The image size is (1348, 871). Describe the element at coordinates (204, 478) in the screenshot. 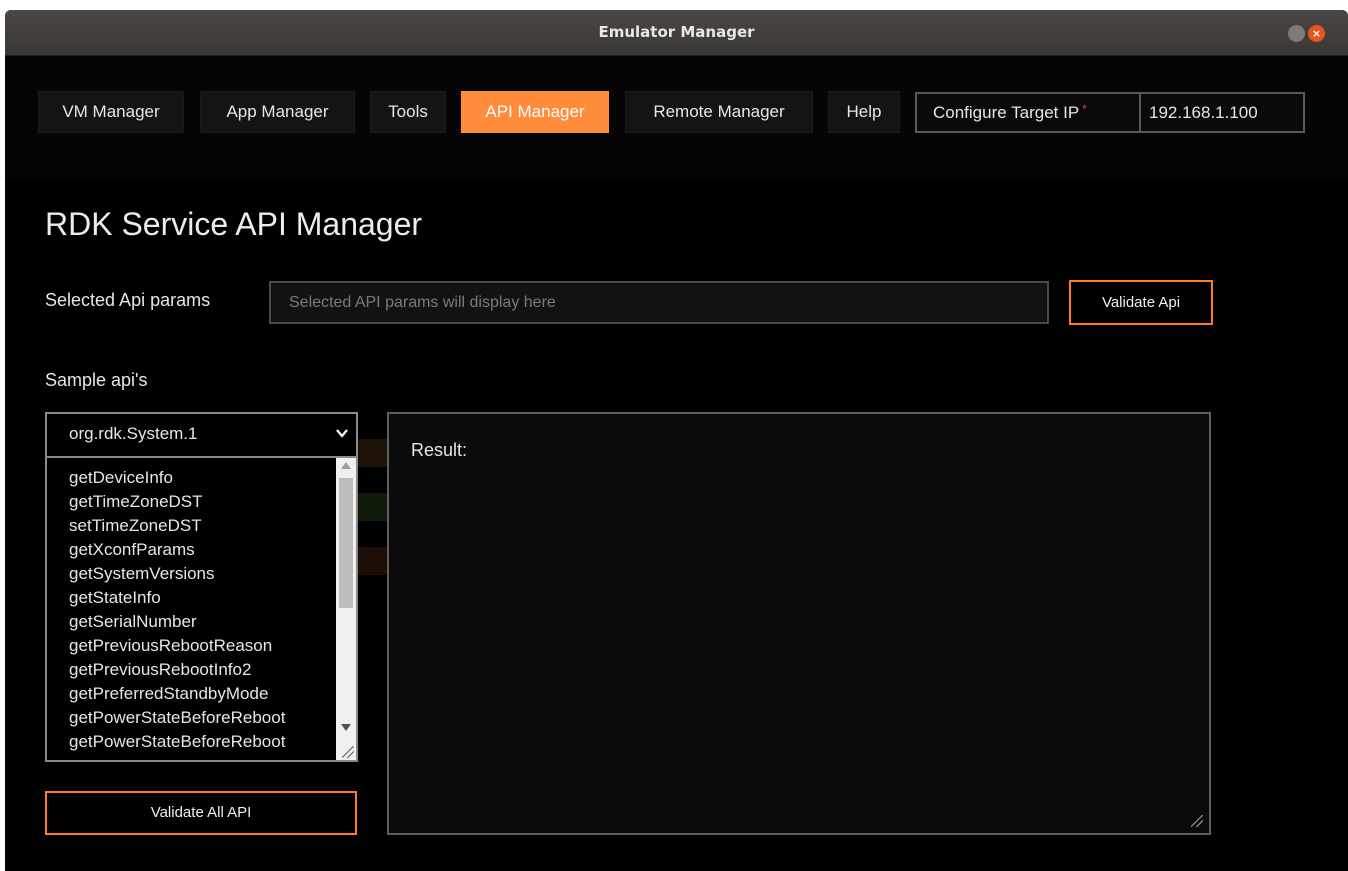

I see `api-list-item: getDeviceInfo` at that location.